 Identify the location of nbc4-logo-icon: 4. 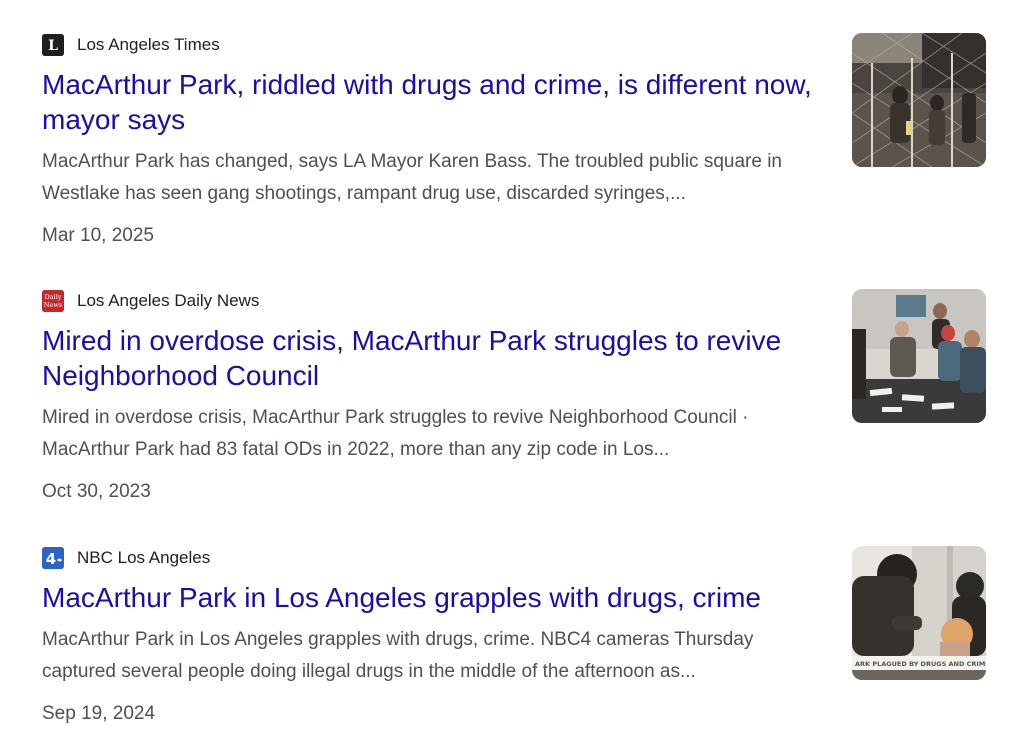
(53, 558).